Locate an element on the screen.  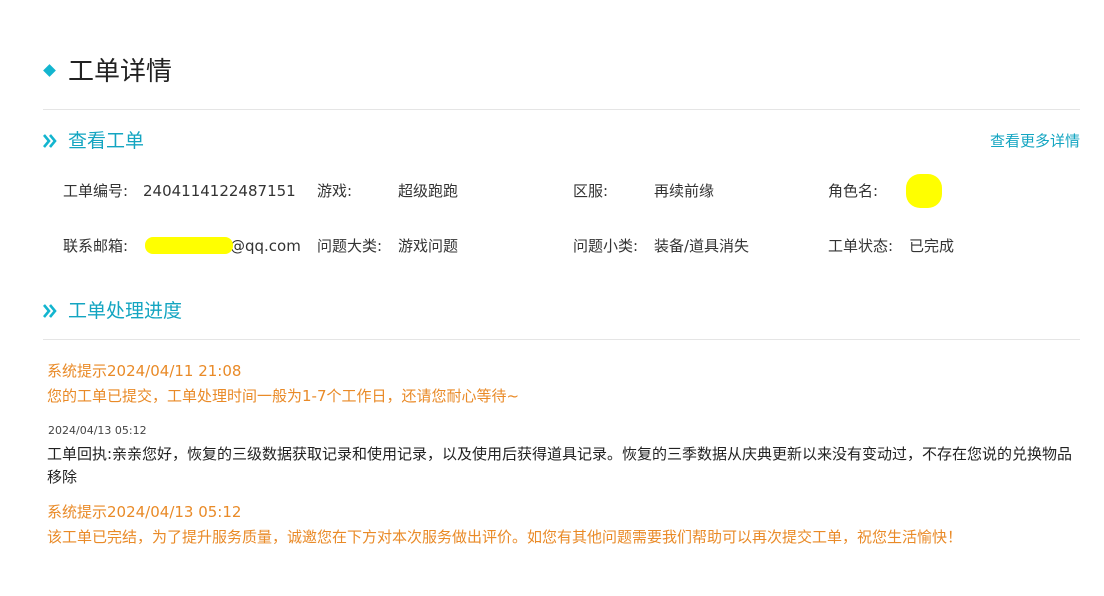
reply-timestamp: 2024/04/13 05:12 is located at coordinates (97, 430).